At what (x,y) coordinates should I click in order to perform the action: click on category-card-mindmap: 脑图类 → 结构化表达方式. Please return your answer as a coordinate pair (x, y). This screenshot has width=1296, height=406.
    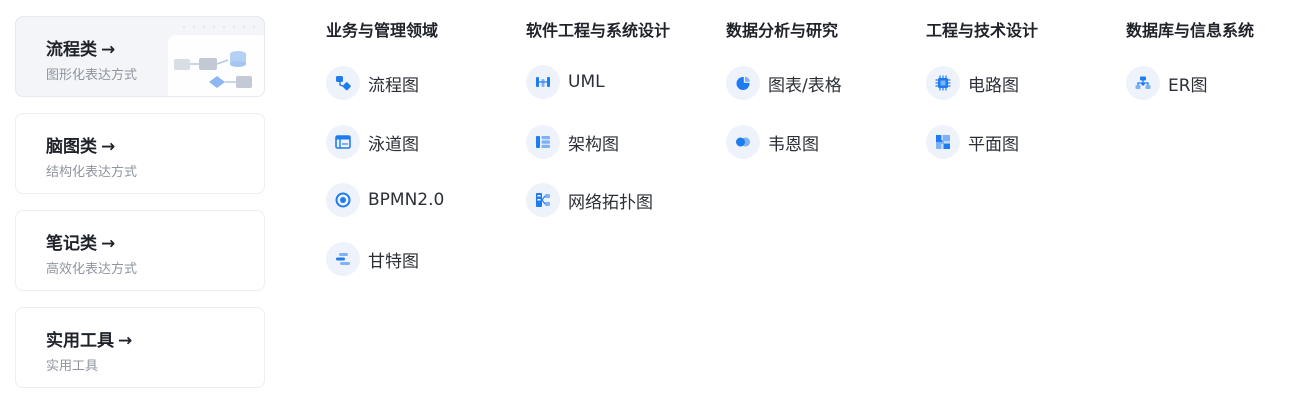
    Looking at the image, I should click on (140, 153).